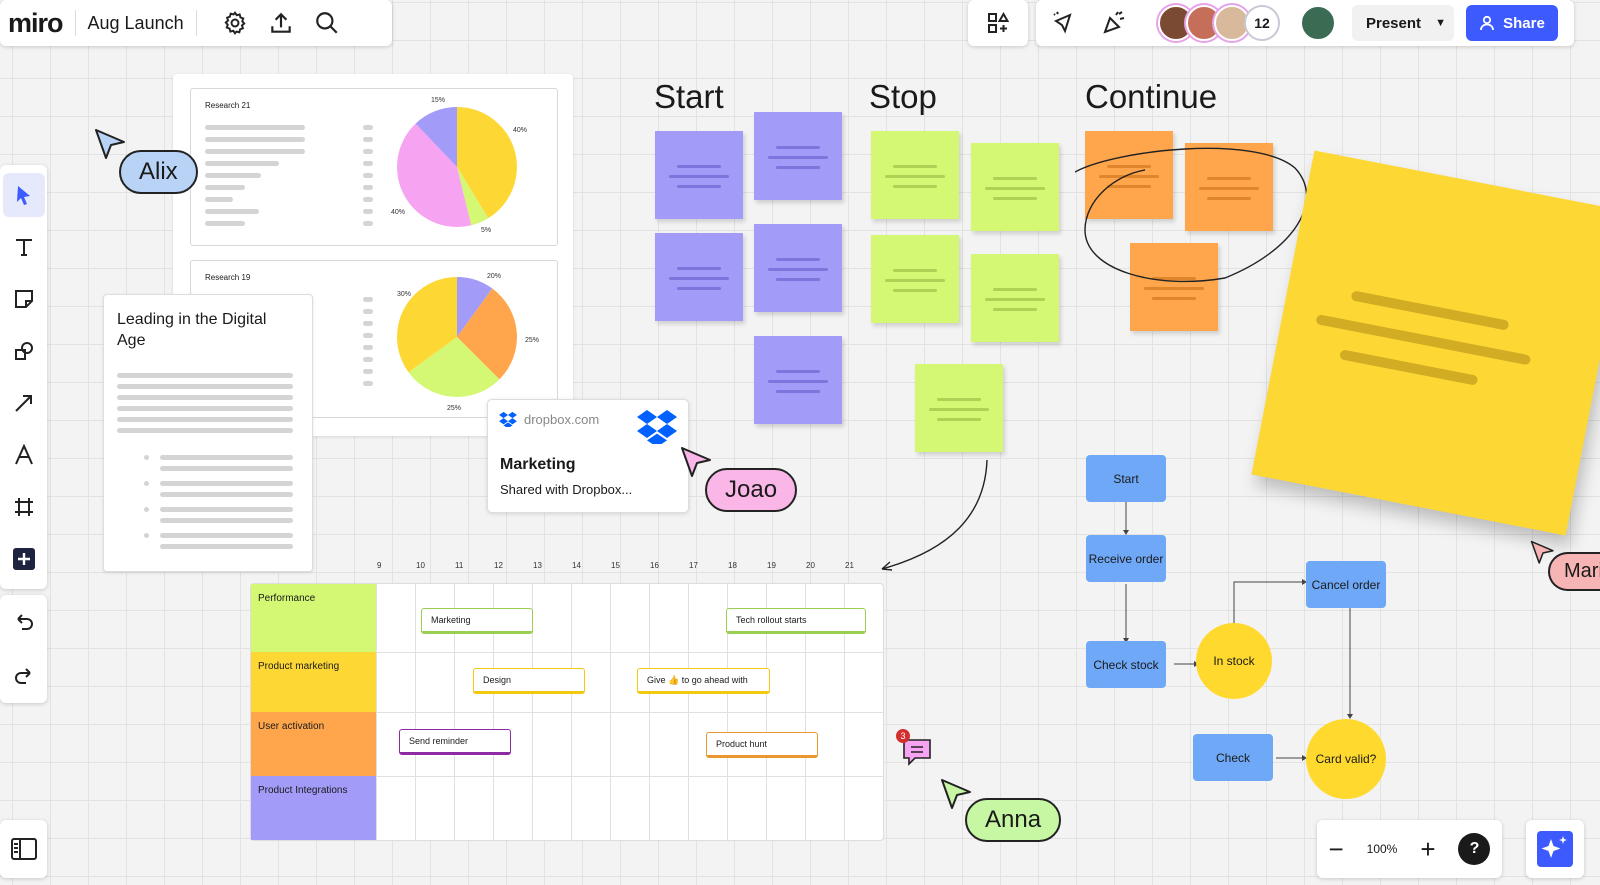  What do you see at coordinates (228, 105) in the screenshot?
I see `research-title: Research 21` at bounding box center [228, 105].